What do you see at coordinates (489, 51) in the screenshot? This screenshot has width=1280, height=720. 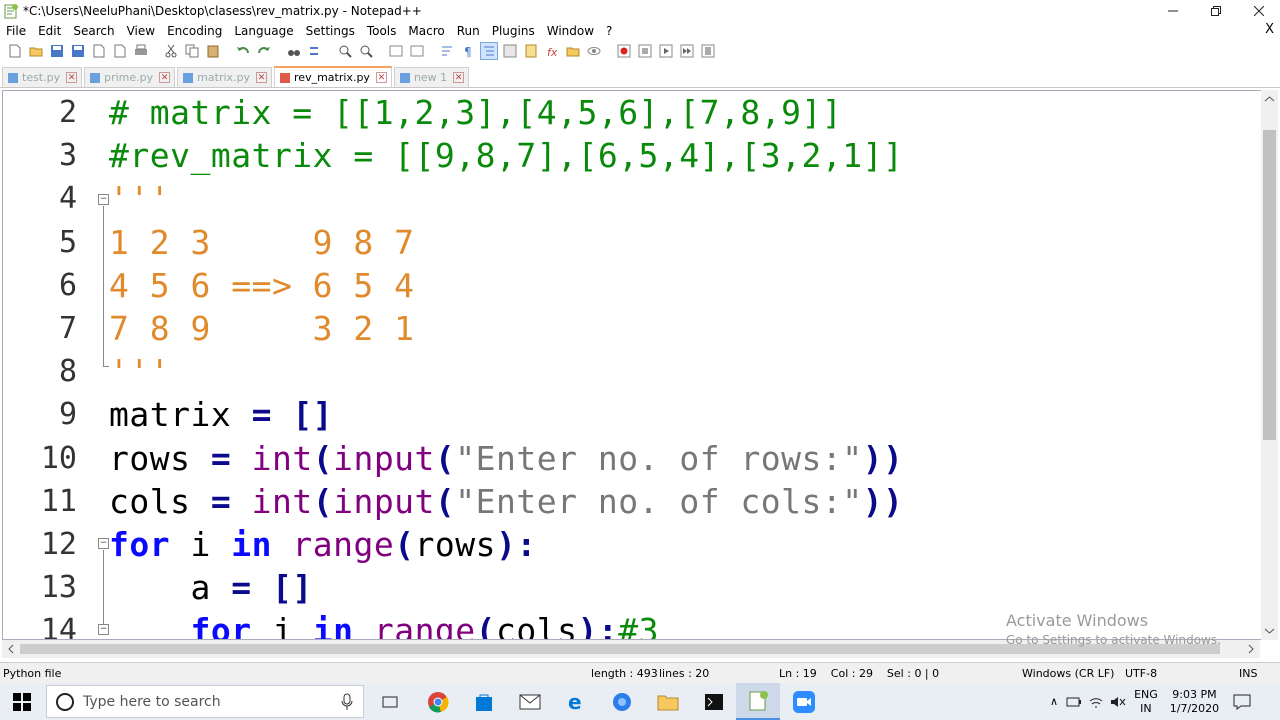 I see `indent-guide-button` at bounding box center [489, 51].